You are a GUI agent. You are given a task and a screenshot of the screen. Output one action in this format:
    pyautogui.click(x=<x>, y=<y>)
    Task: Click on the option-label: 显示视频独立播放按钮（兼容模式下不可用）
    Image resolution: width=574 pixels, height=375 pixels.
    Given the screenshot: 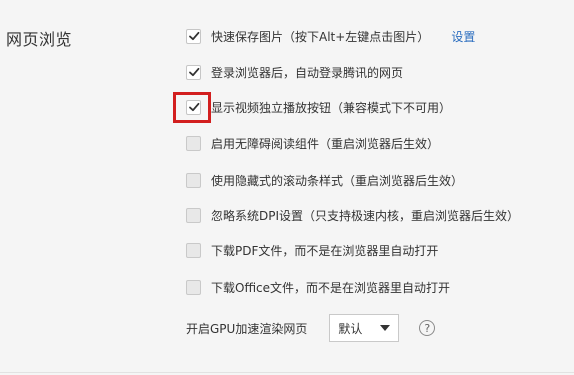 What is the action you would take?
    pyautogui.click(x=331, y=107)
    